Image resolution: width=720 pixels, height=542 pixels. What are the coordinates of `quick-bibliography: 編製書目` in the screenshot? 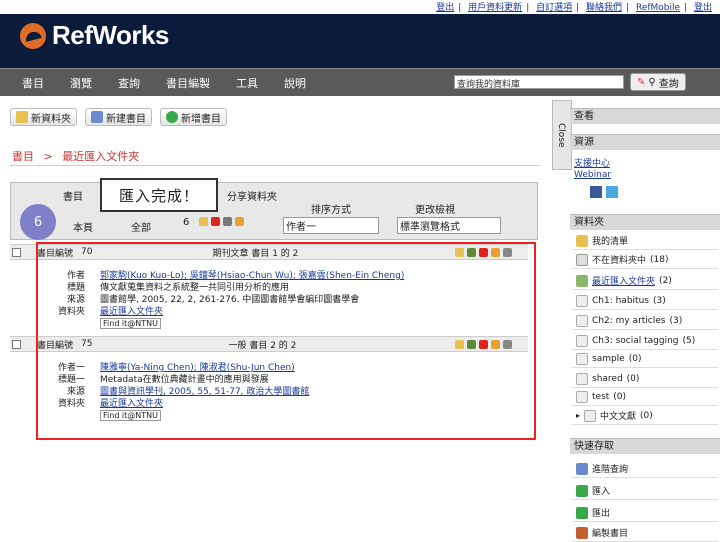 It's located at (645, 533).